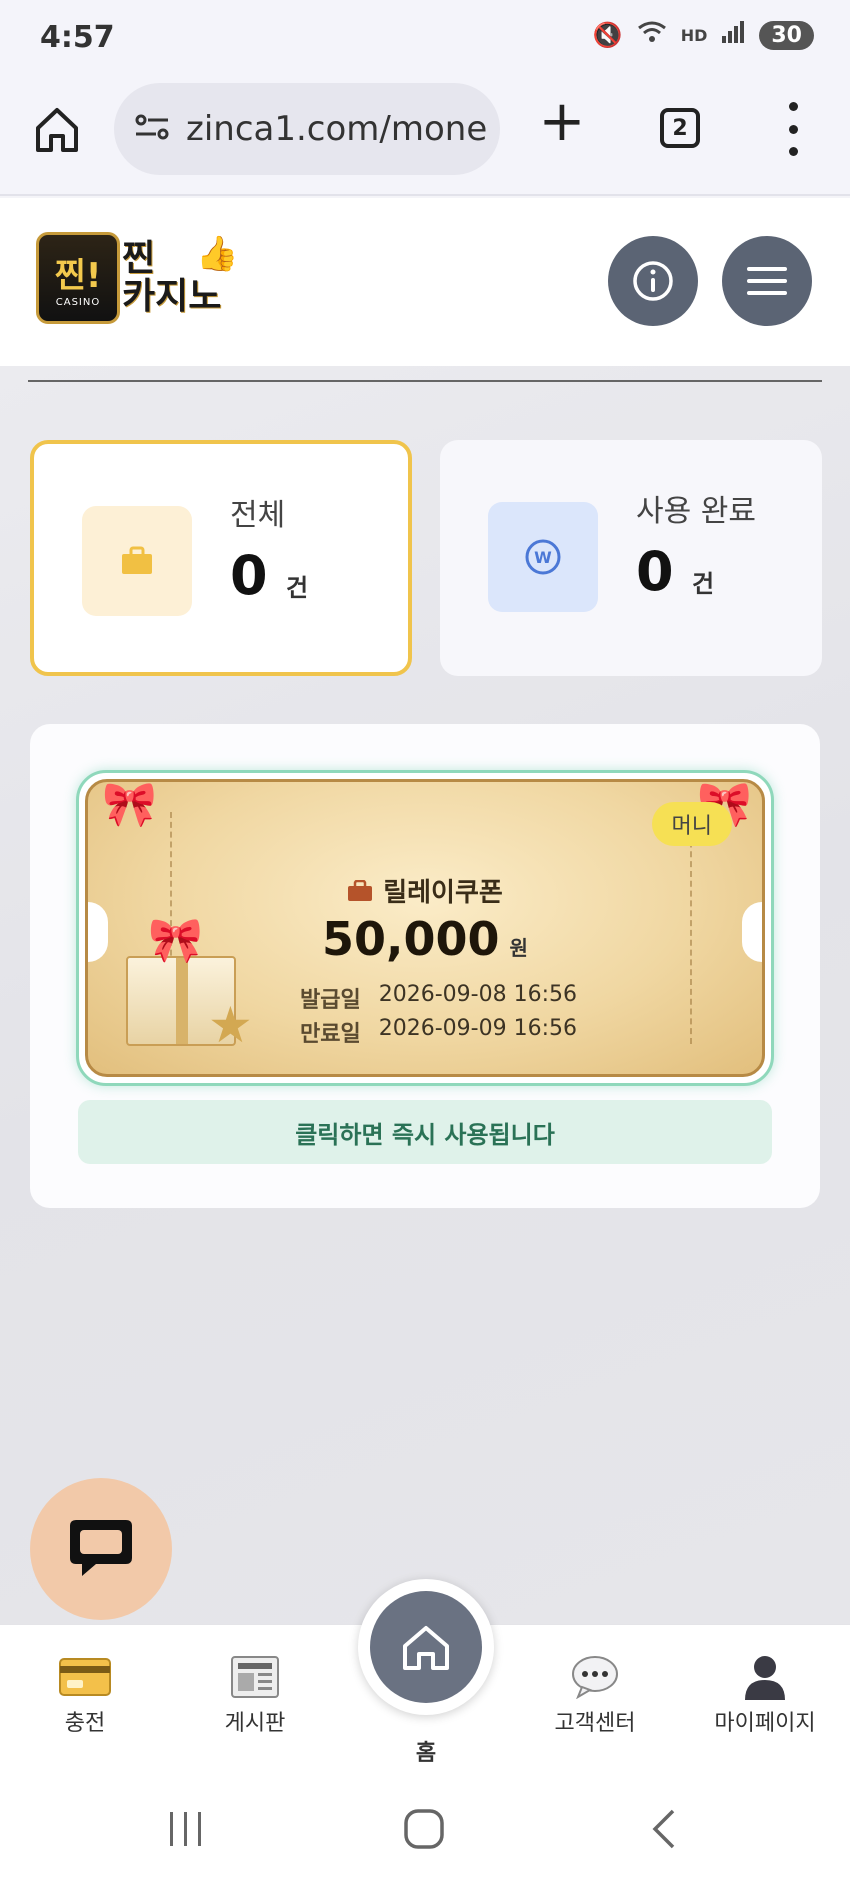 The height and width of the screenshot is (1889, 850). What do you see at coordinates (77, 37) in the screenshot?
I see `status-time: 4:57` at bounding box center [77, 37].